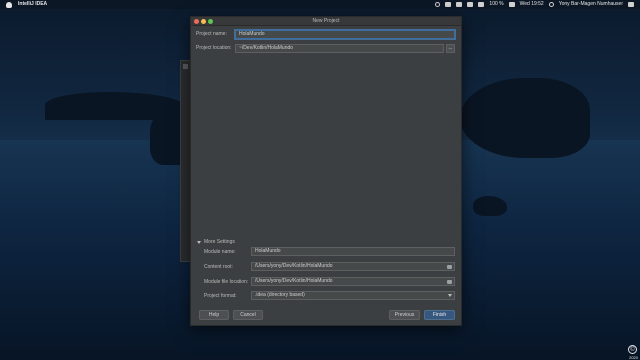 This screenshot has width=640, height=360. What do you see at coordinates (633, 357) in the screenshot?
I see `copyright-year: 2020` at bounding box center [633, 357].